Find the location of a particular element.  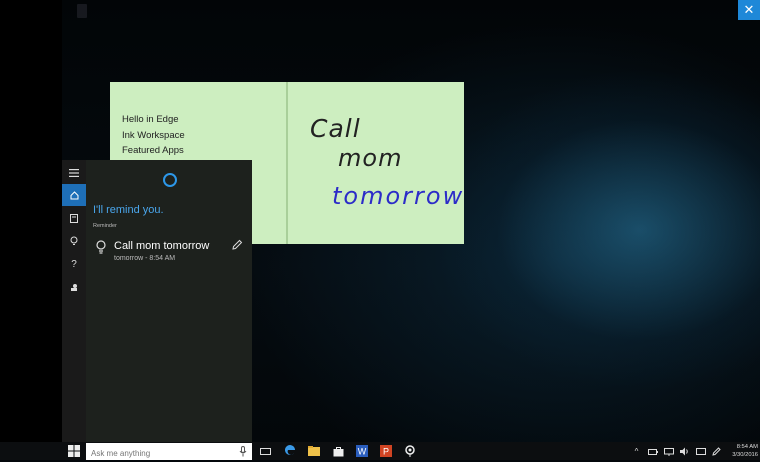

chevron-up-icon: ^ is located at coordinates (636, 451).